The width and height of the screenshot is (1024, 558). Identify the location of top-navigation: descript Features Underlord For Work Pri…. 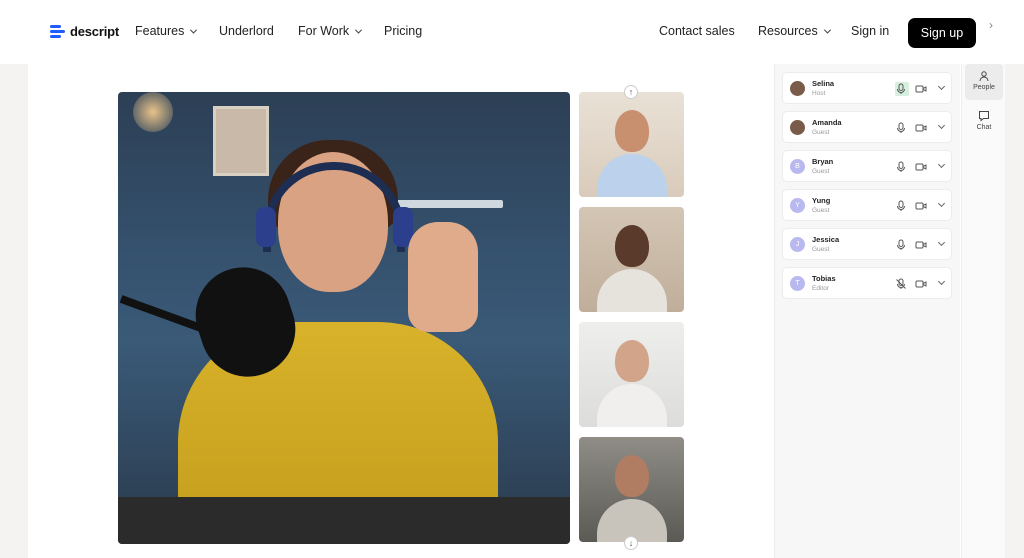
(512, 32).